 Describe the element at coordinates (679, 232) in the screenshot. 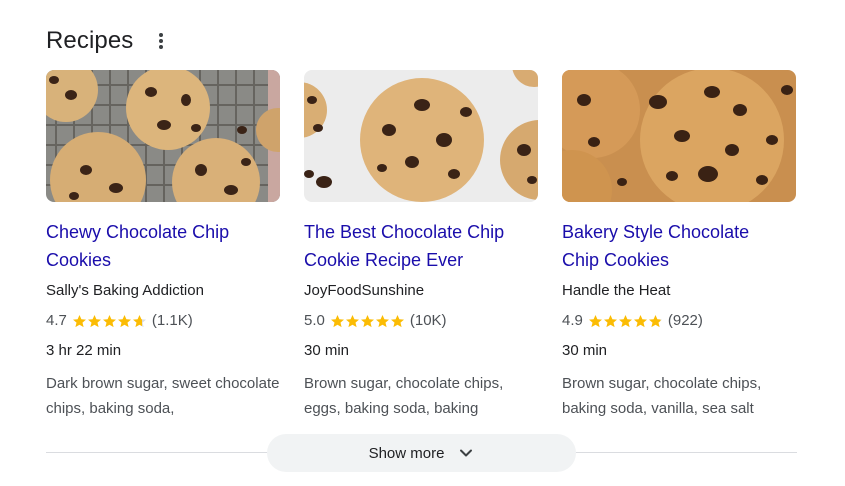

I see `recipe-title-line: Bakery Style Chocolate` at that location.